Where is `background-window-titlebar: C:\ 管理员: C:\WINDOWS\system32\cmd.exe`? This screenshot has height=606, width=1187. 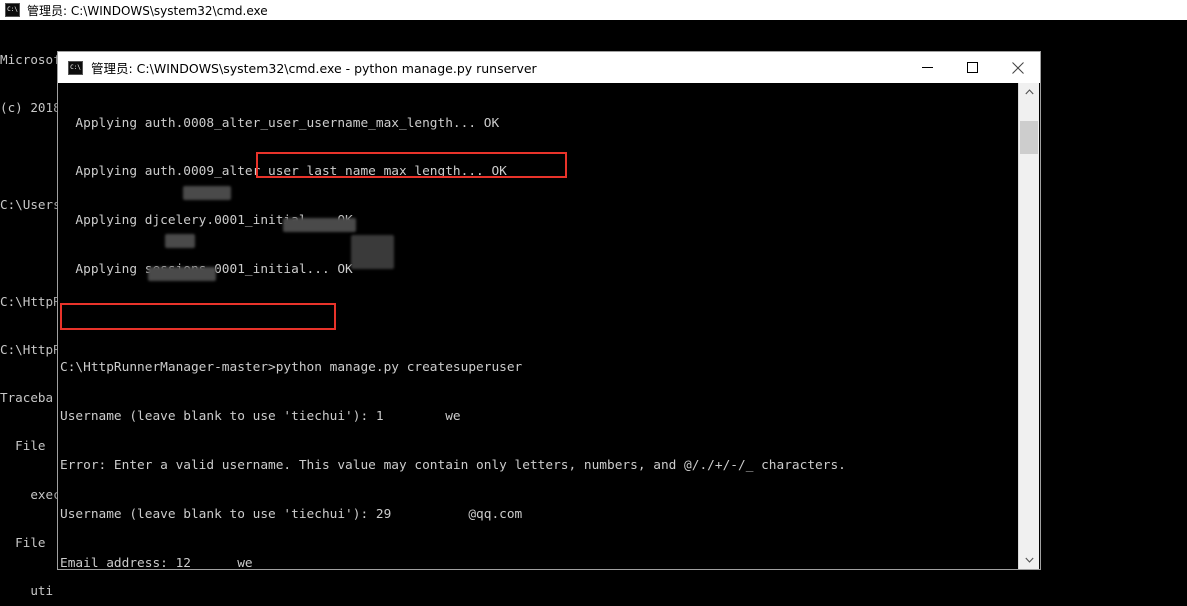 background-window-titlebar: C:\ 管理员: C:\WINDOWS\system32\cmd.exe is located at coordinates (593, 10).